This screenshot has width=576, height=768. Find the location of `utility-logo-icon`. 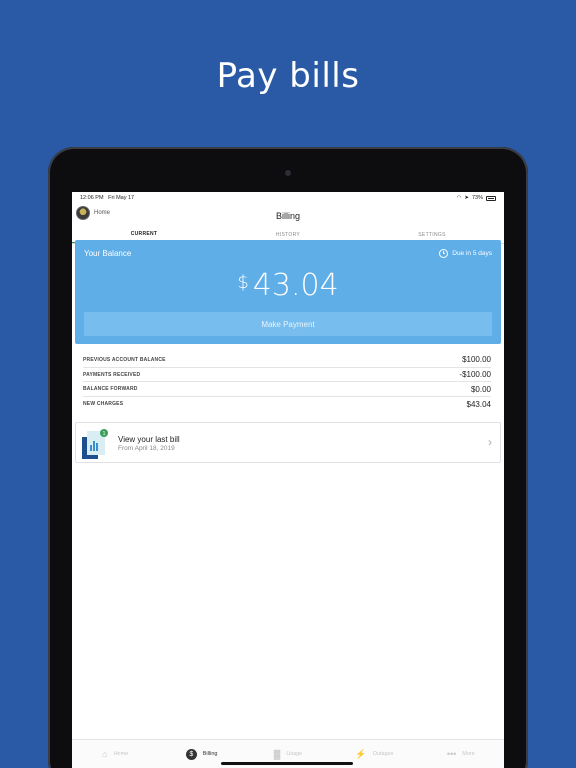

utility-logo-icon is located at coordinates (83, 213).